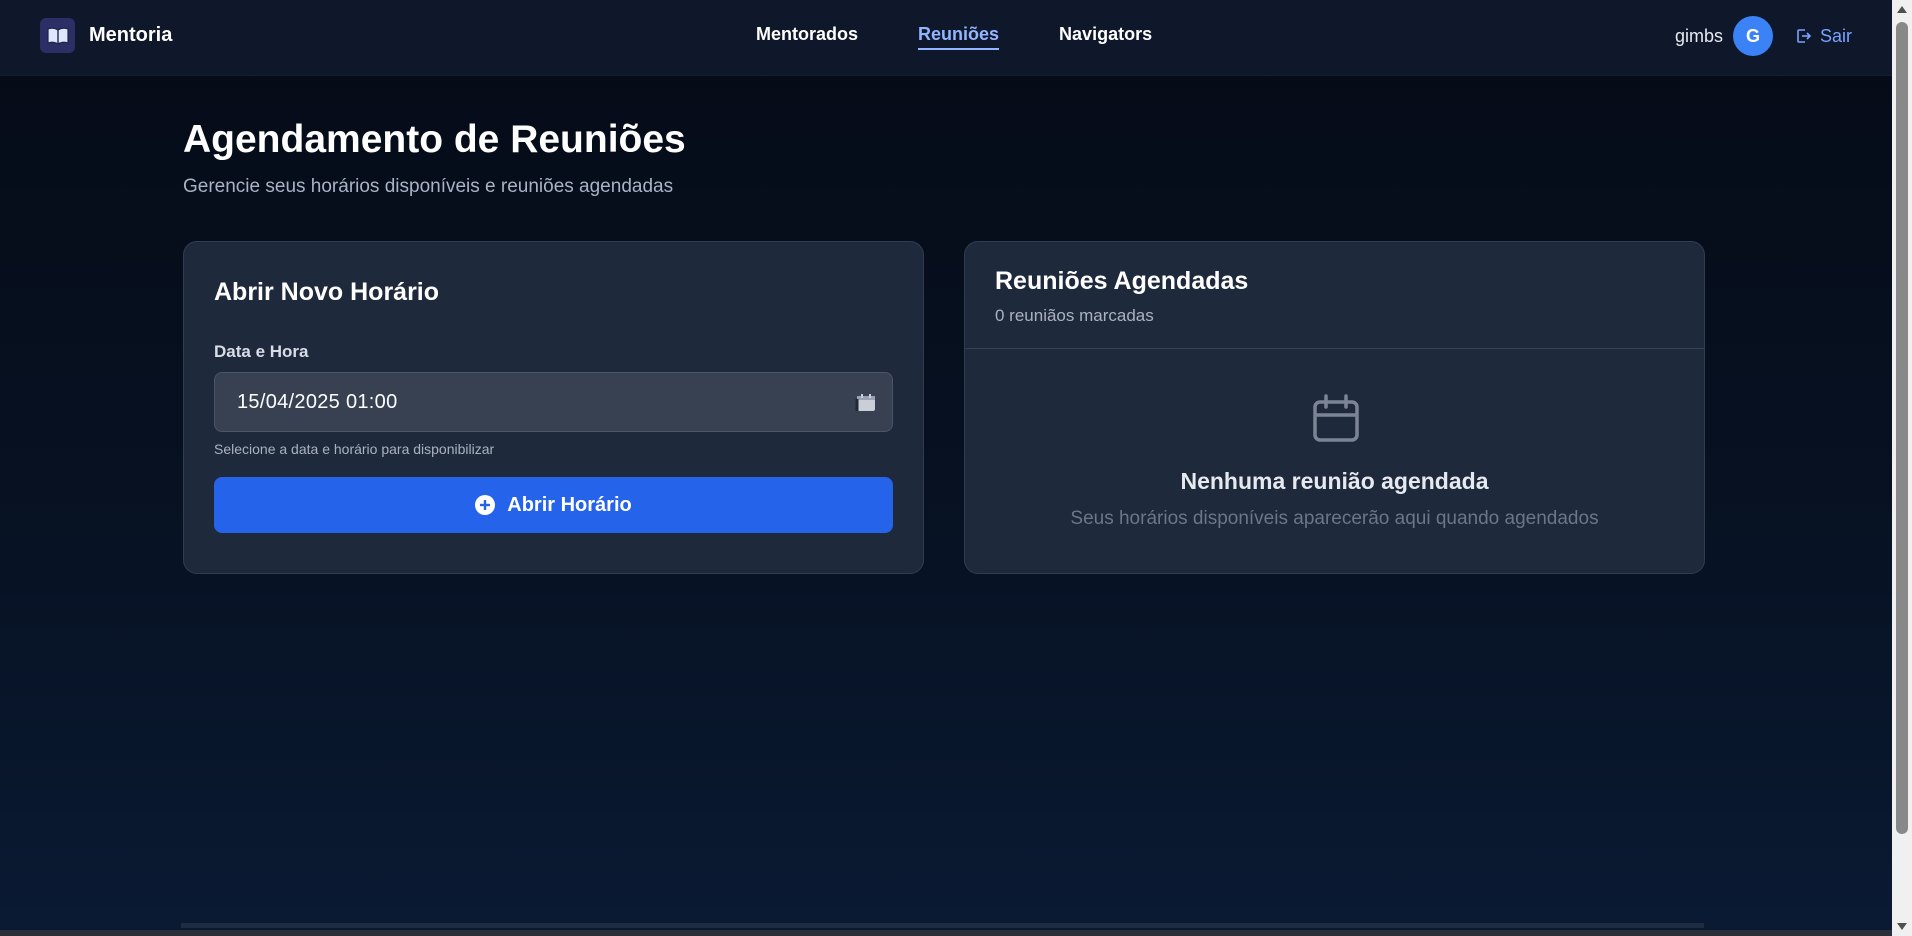 The height and width of the screenshot is (936, 1912). I want to click on datetime-value: 15/04/2025 01:00, so click(317, 401).